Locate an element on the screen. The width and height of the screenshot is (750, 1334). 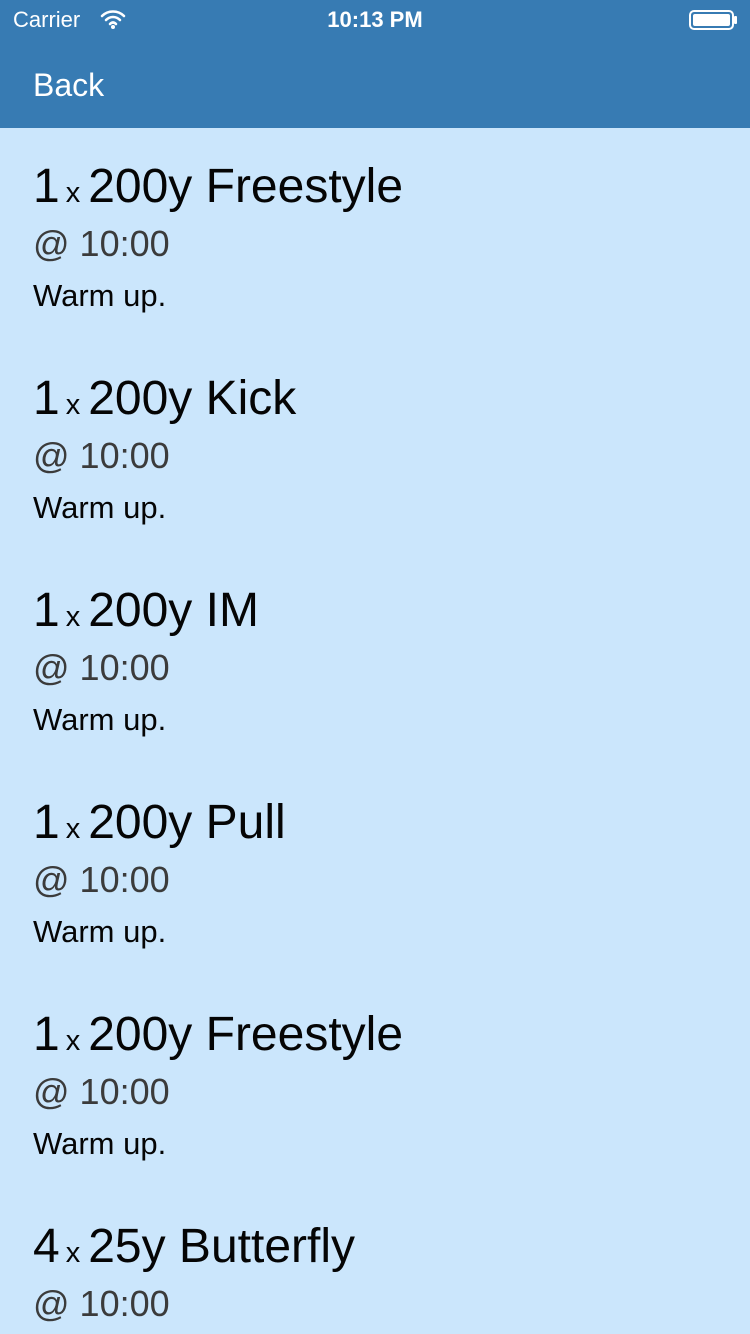
set-title: 1 x 200y Kick is located at coordinates (164, 399).